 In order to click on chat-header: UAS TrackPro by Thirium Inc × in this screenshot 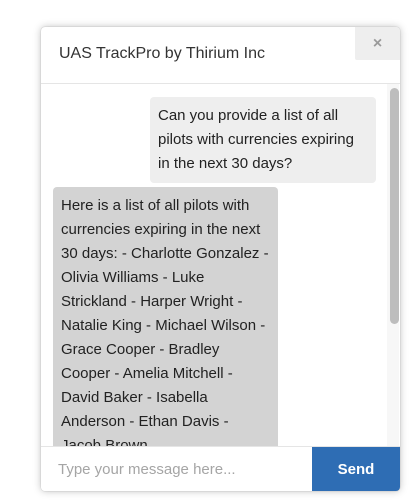, I will do `click(220, 55)`.